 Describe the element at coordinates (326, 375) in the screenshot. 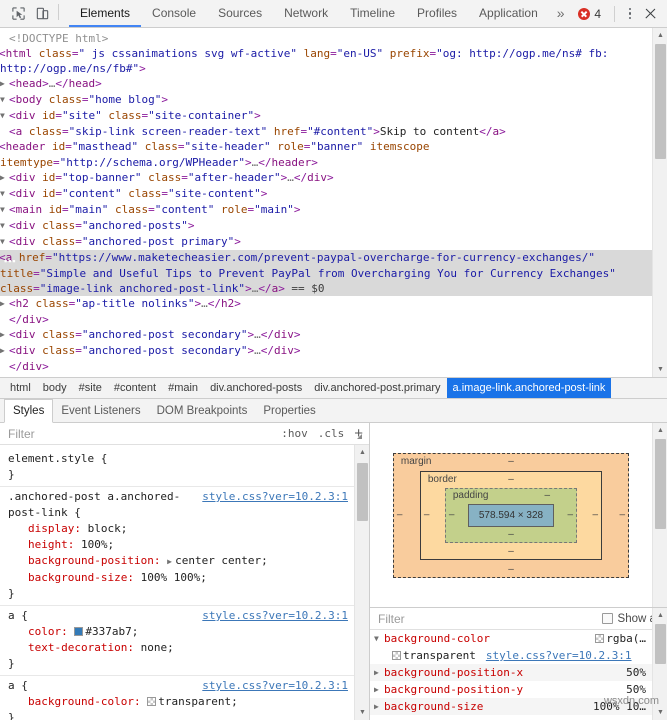

I see `dom-node: <div class="pagebreak">…</div>` at that location.